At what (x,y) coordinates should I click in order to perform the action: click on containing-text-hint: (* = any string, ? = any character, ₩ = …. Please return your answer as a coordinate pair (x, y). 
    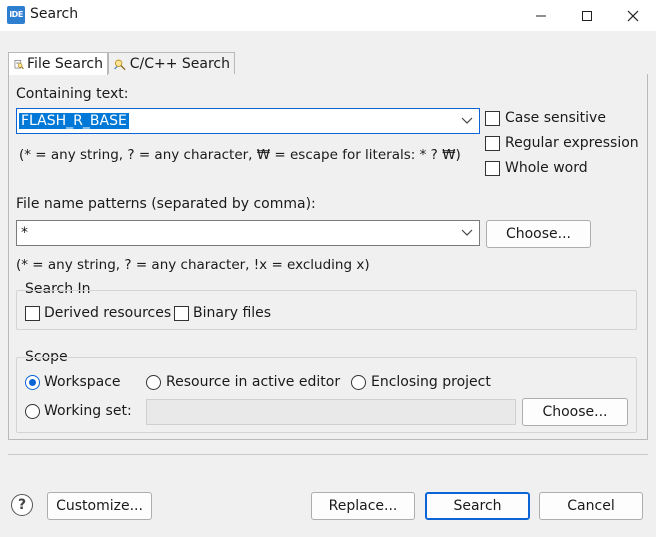
    Looking at the image, I should click on (240, 155).